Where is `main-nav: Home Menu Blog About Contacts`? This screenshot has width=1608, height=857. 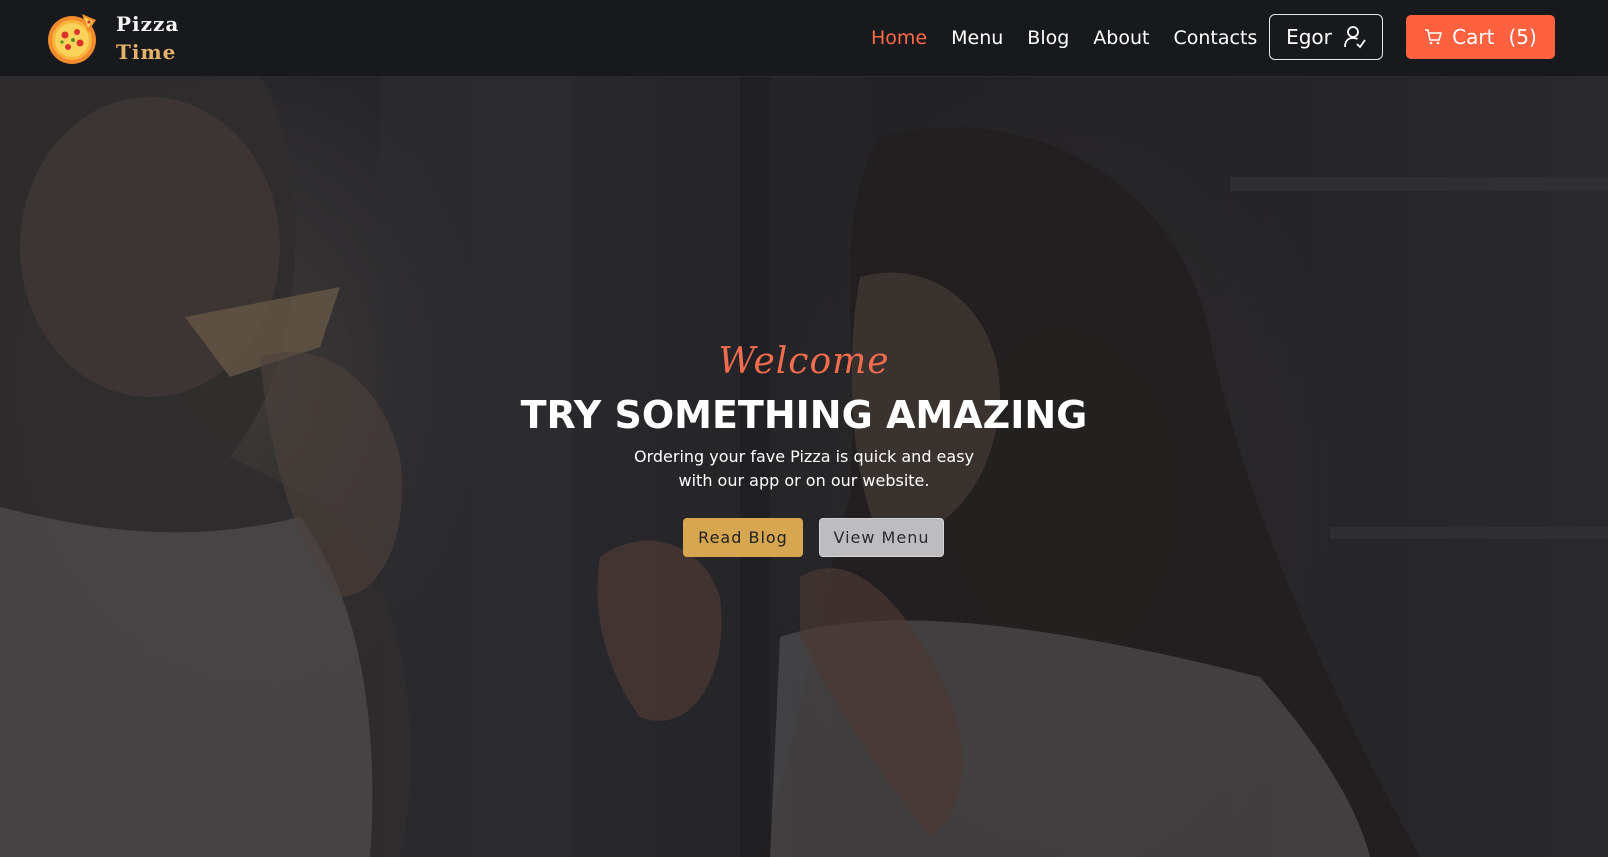
main-nav: Home Menu Blog About Contacts is located at coordinates (1064, 38).